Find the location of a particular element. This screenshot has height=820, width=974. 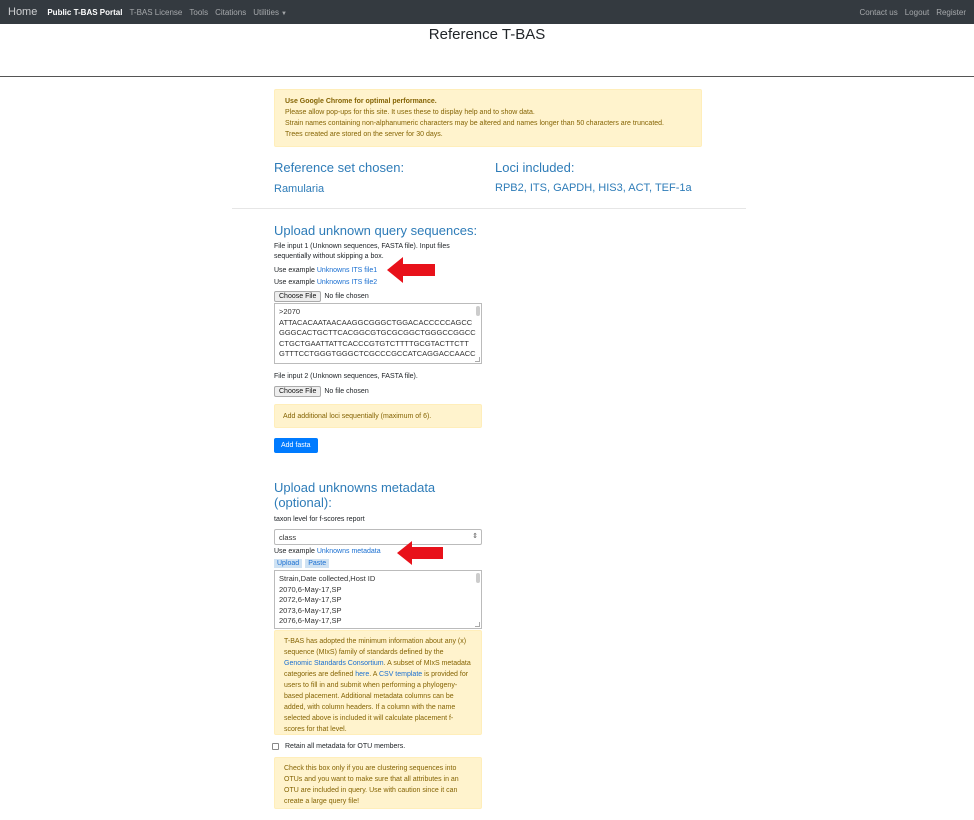

nav-item-license: T-BAS License is located at coordinates (155, 12).